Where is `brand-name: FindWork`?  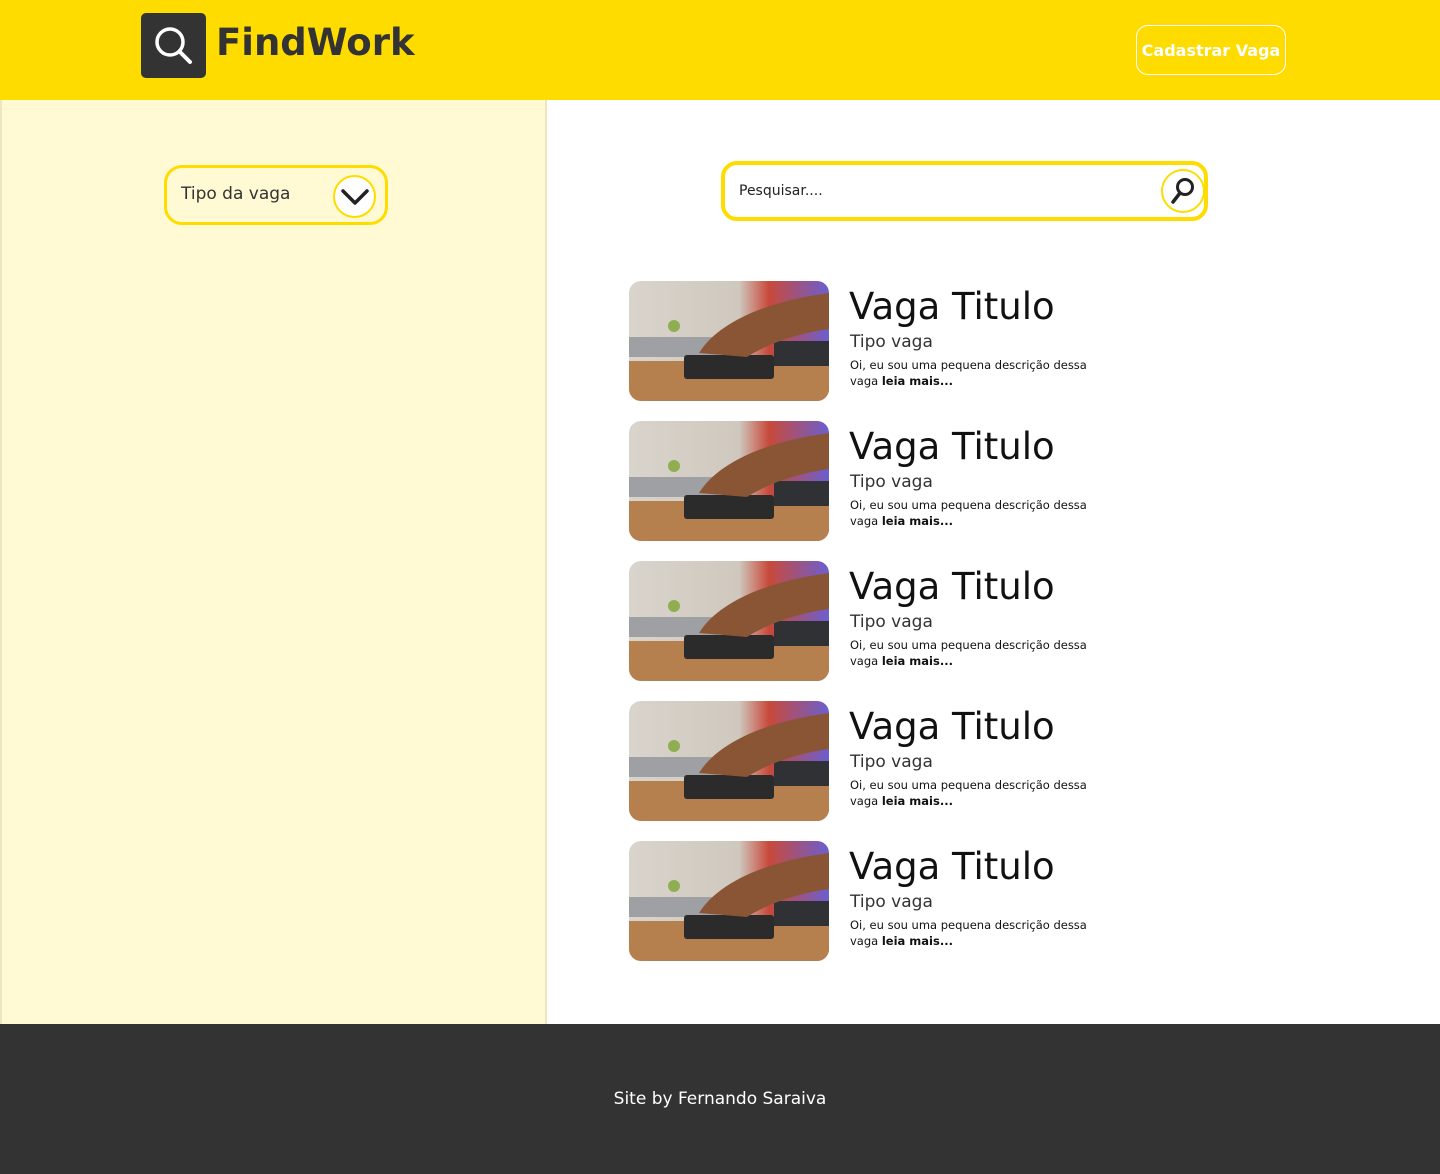 brand-name: FindWork is located at coordinates (315, 43).